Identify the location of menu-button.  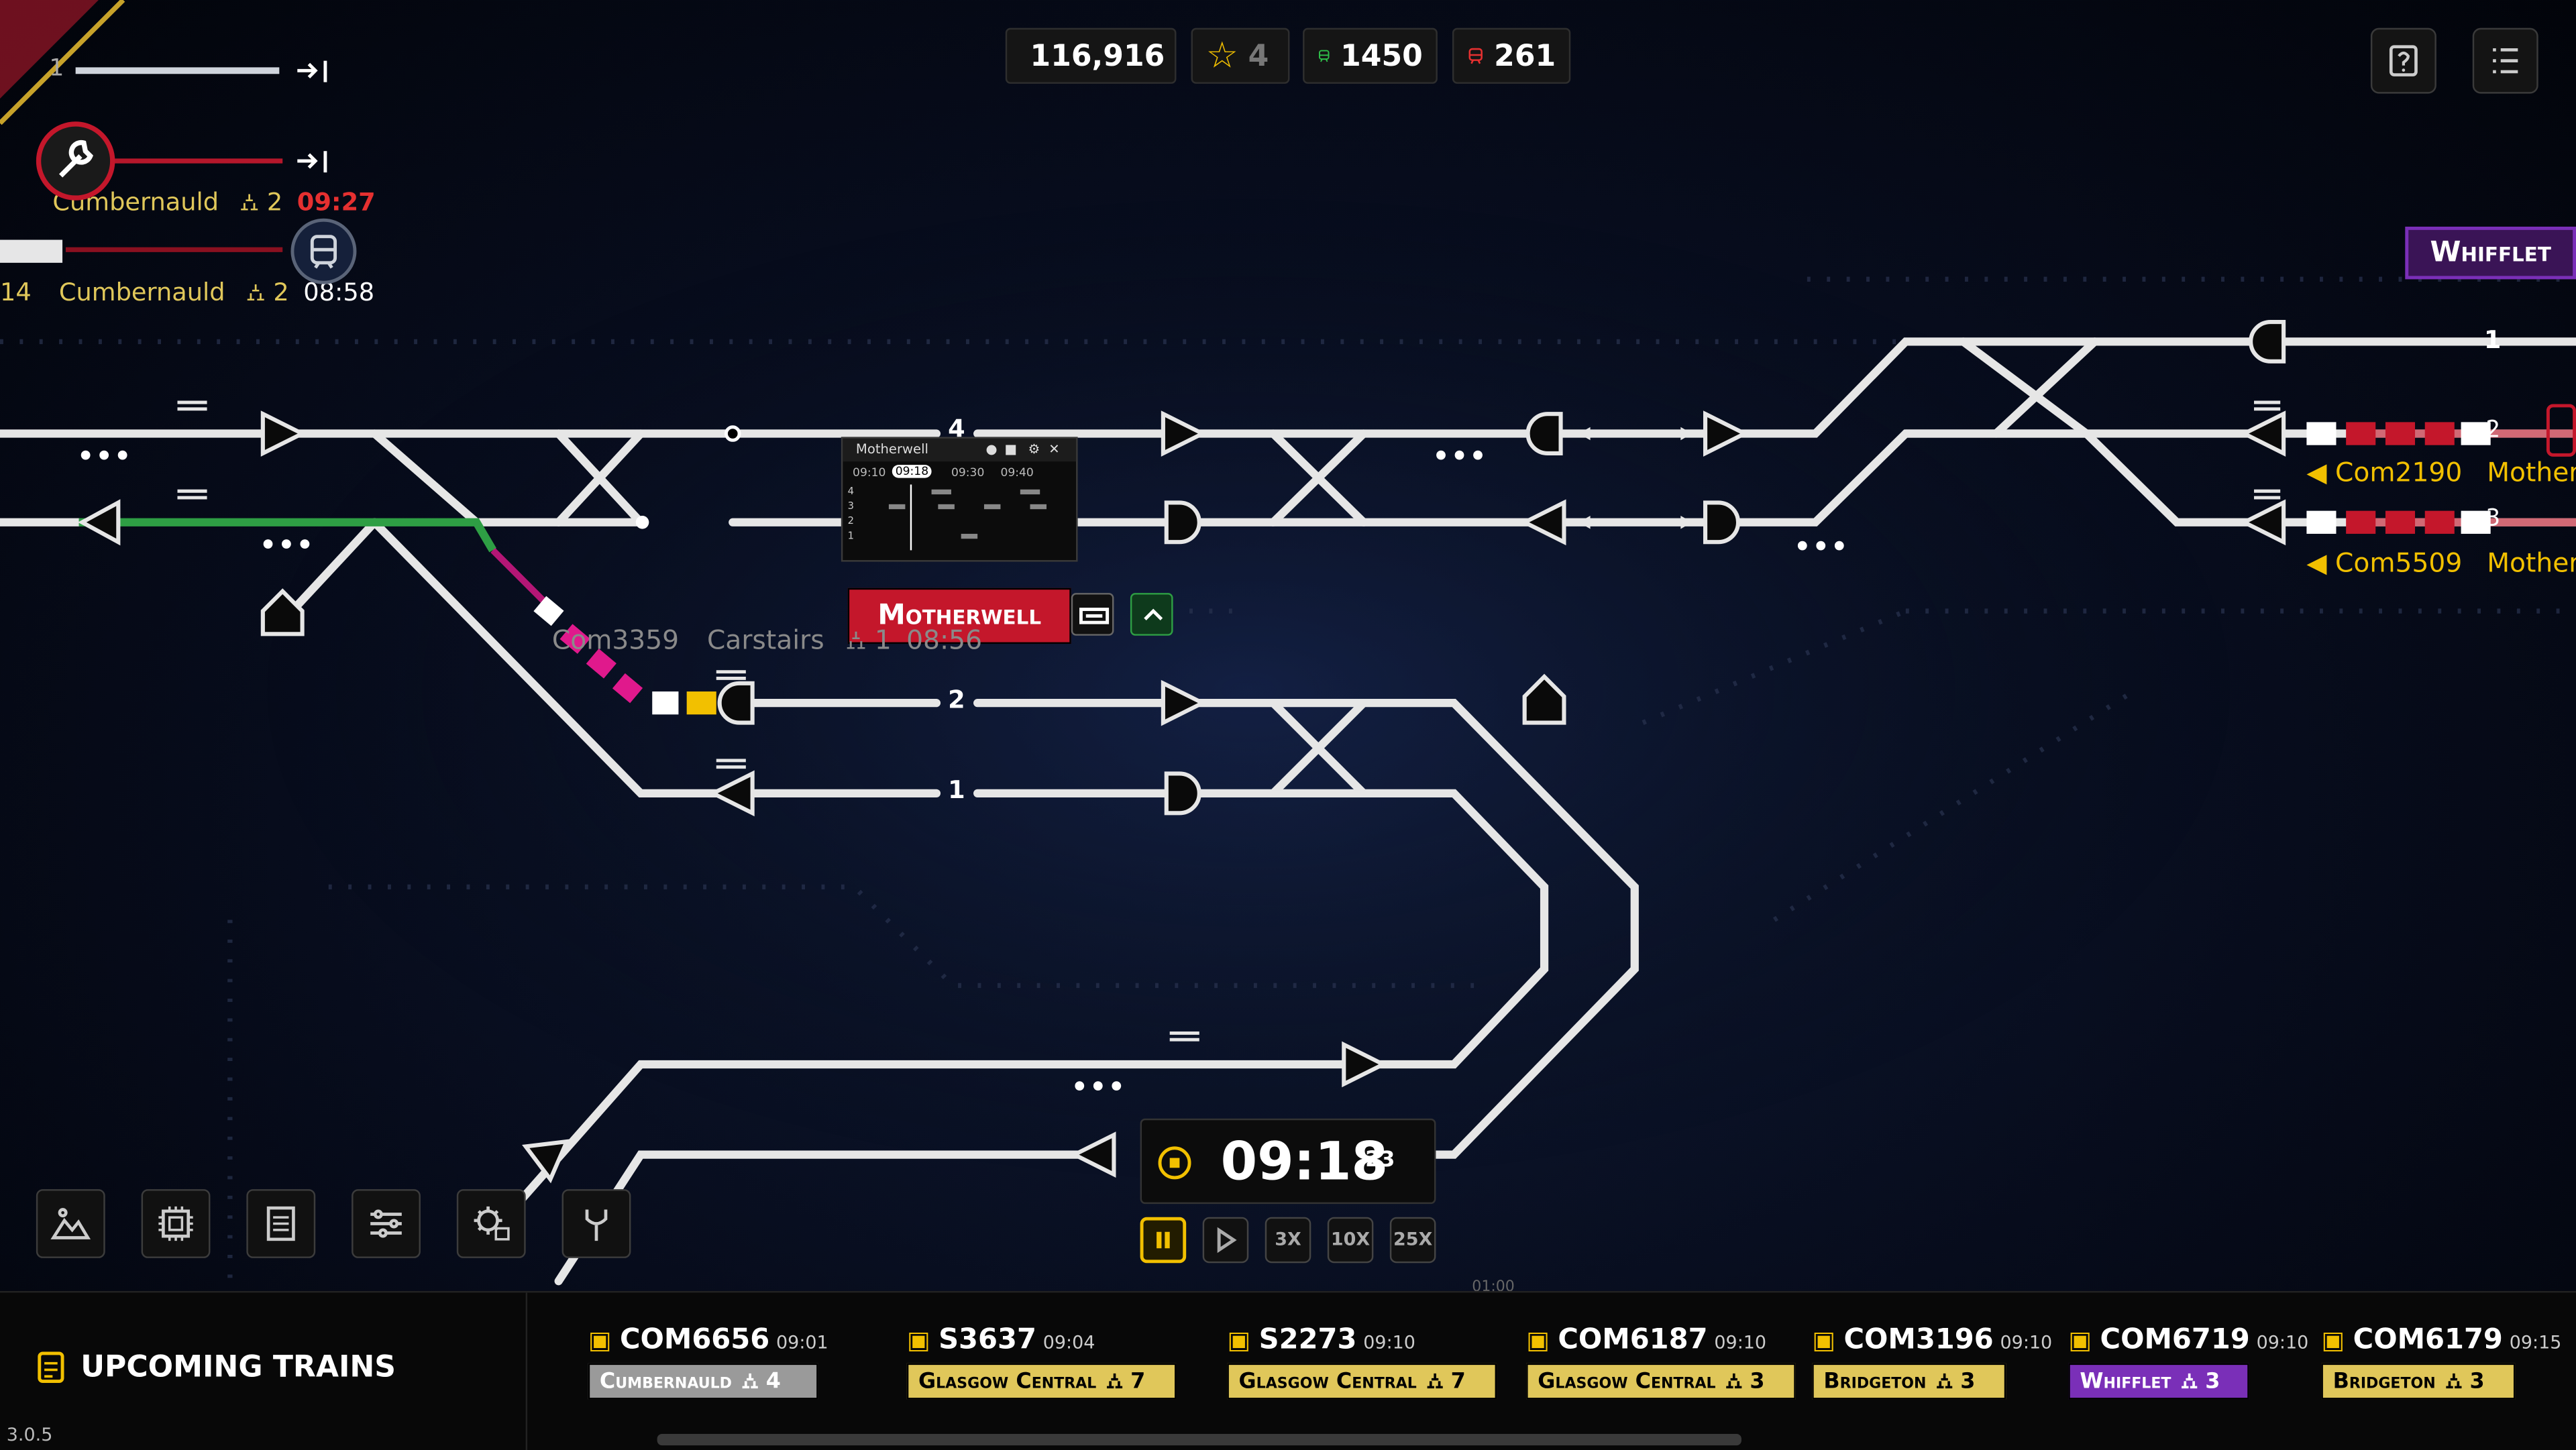
(2505, 60).